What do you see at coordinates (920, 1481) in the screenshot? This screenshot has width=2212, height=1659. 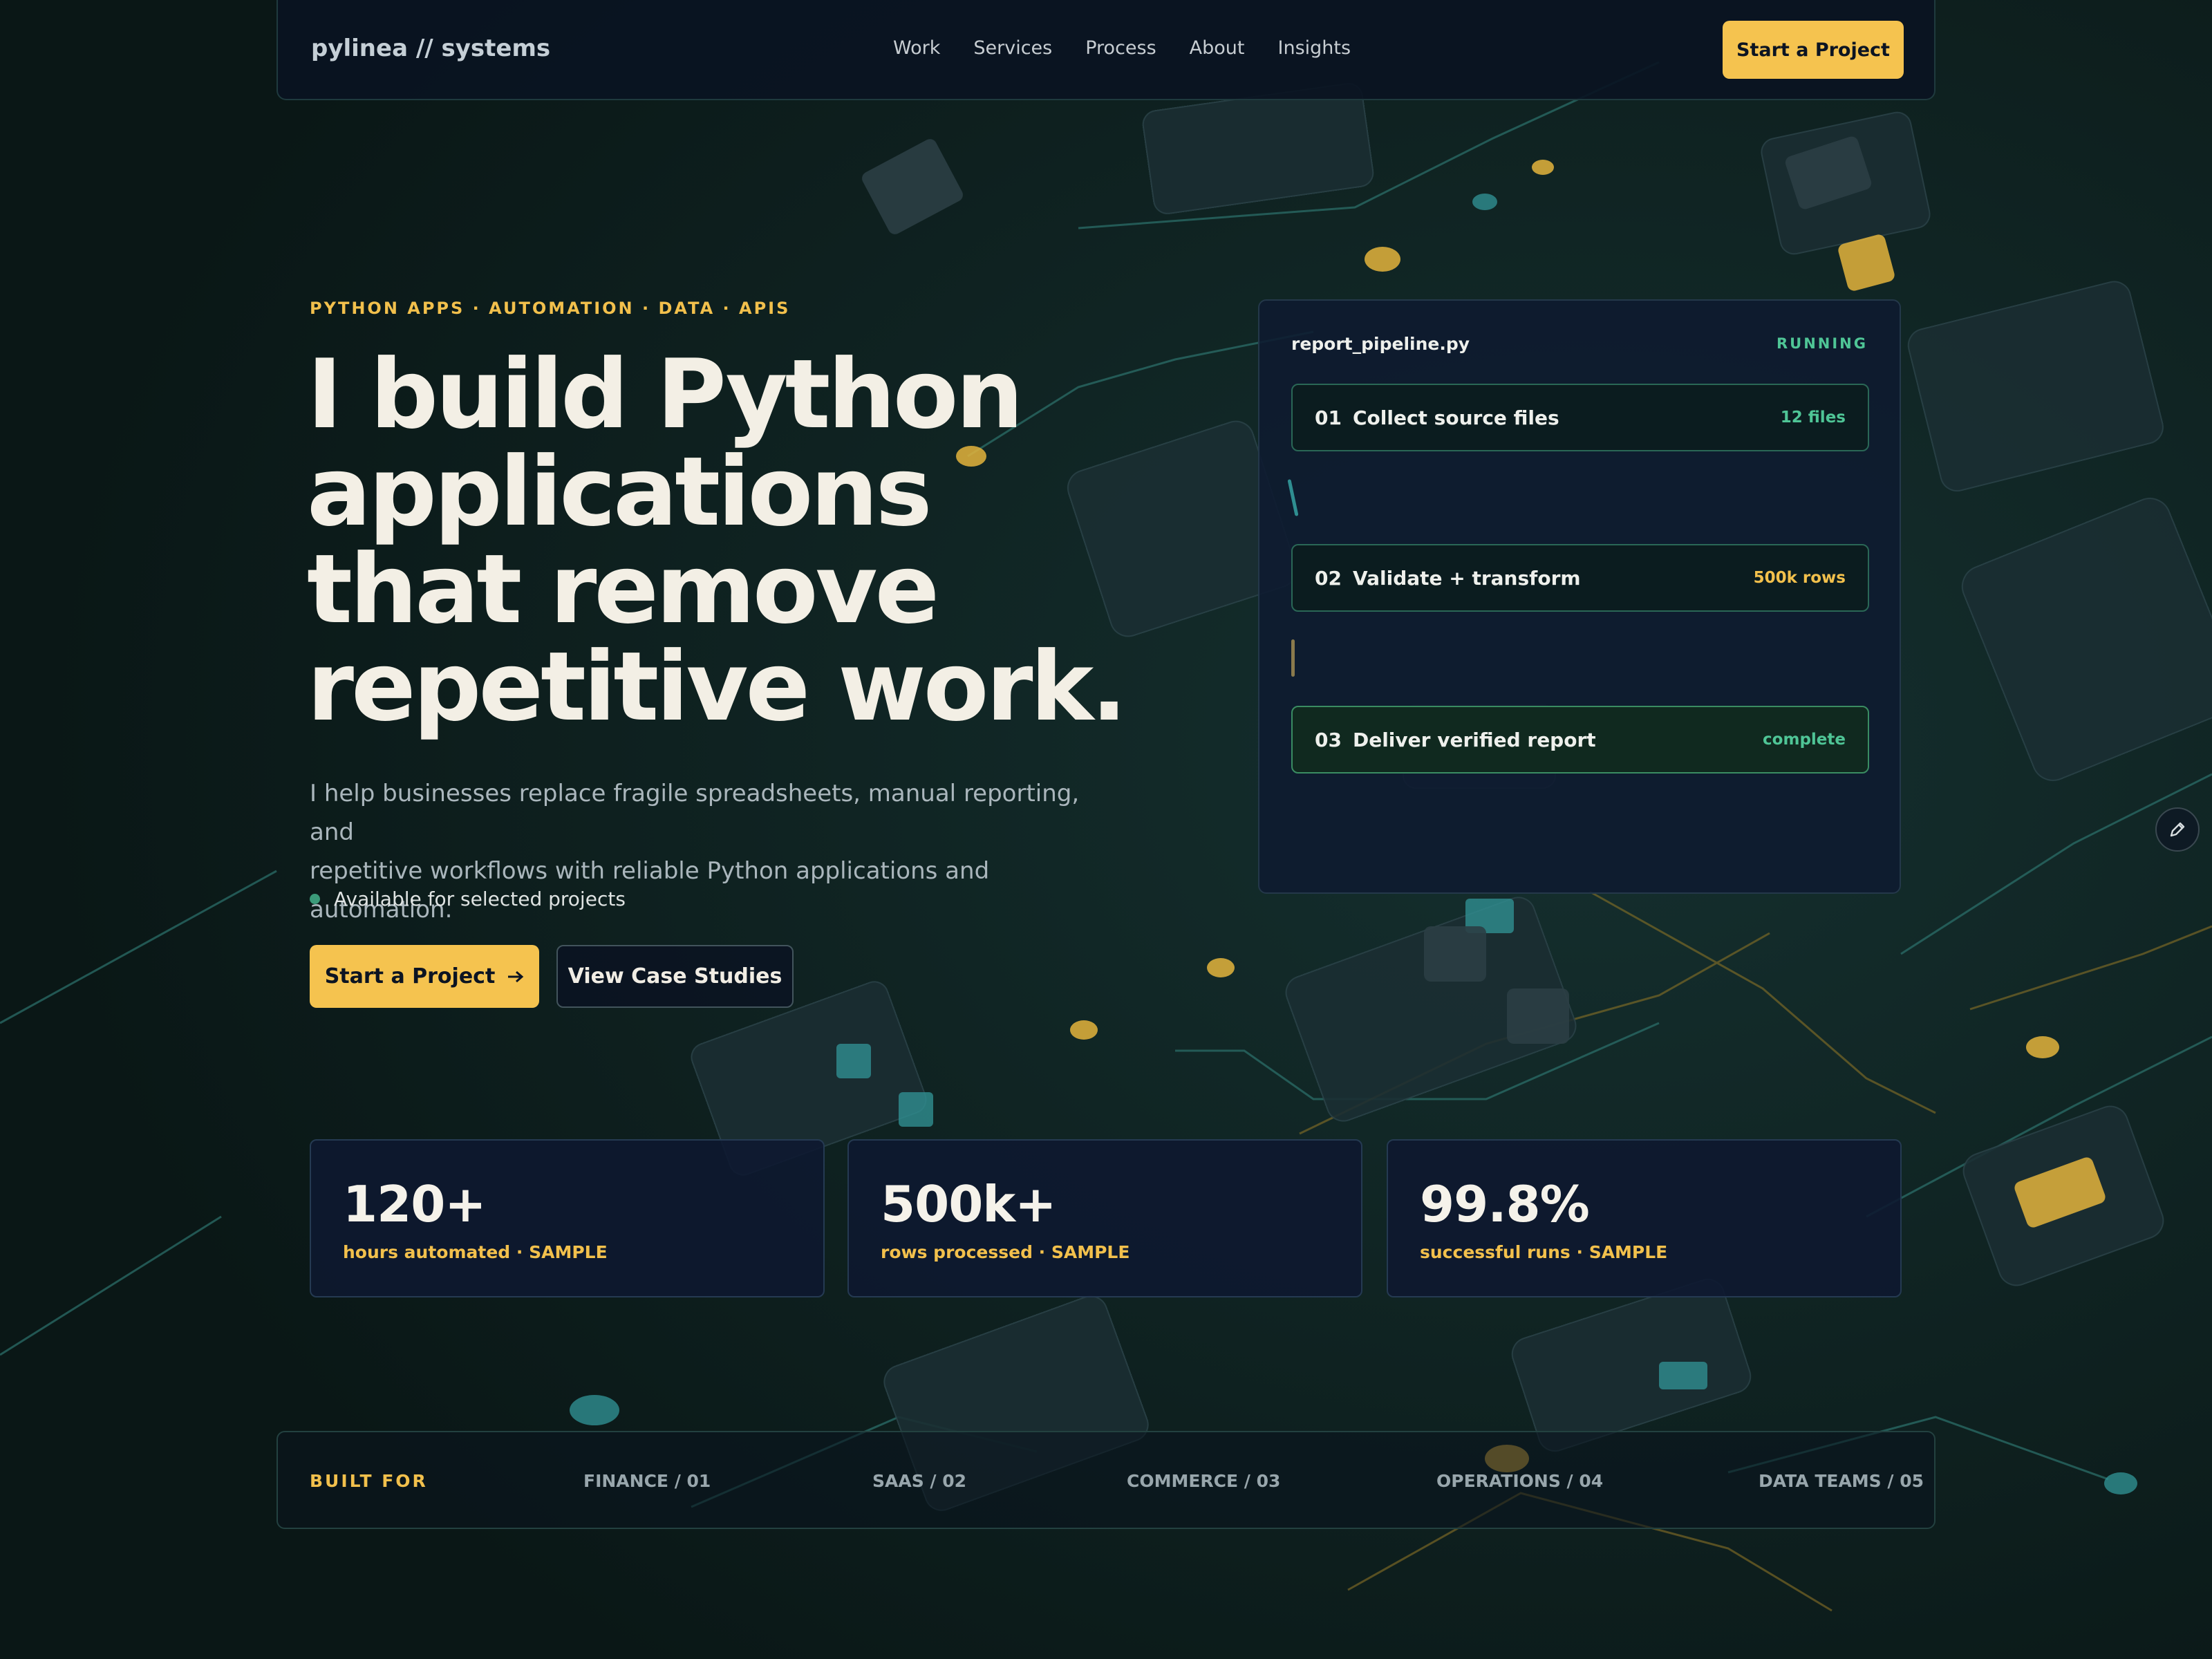 I see `industry-saas: SAAS / 02` at bounding box center [920, 1481].